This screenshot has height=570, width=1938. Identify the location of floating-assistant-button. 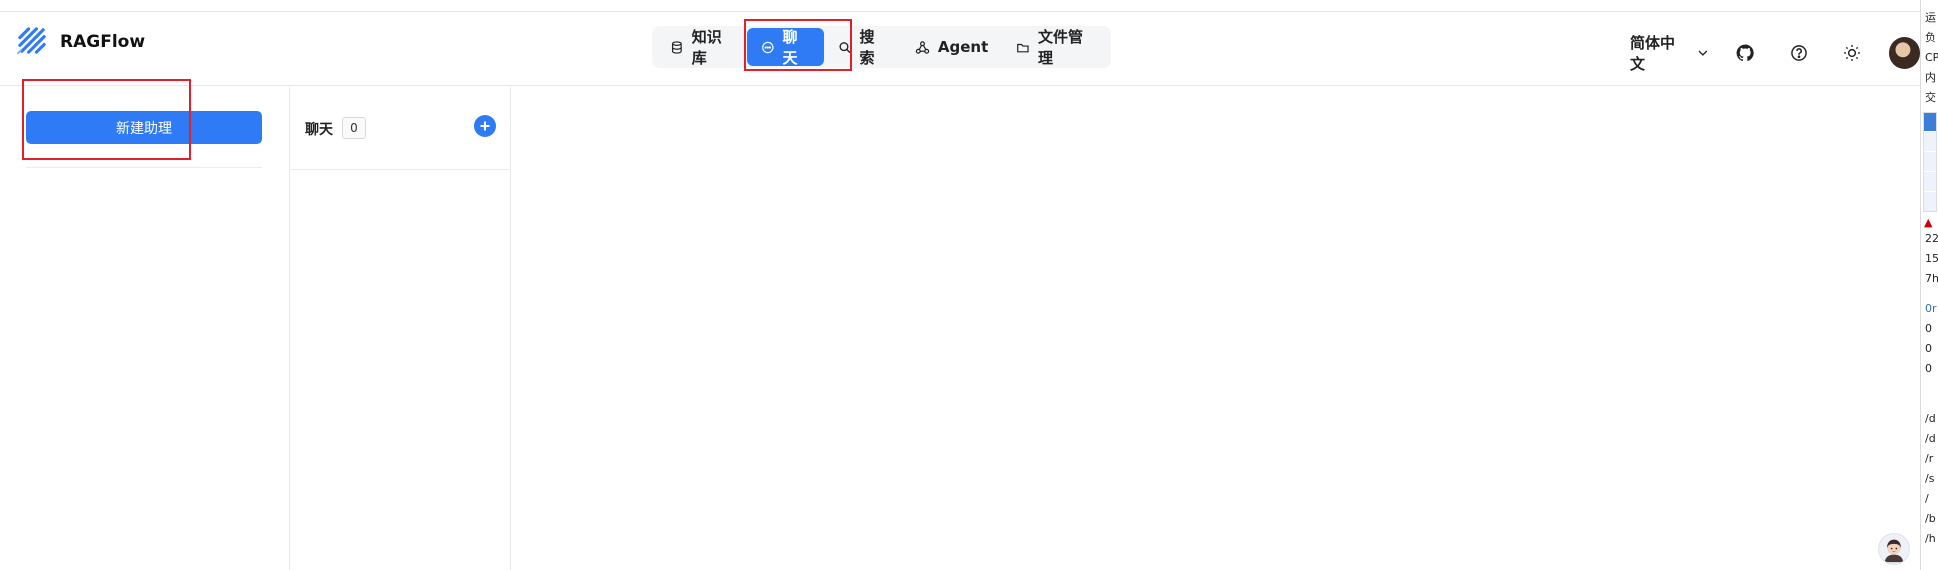
(1894, 549).